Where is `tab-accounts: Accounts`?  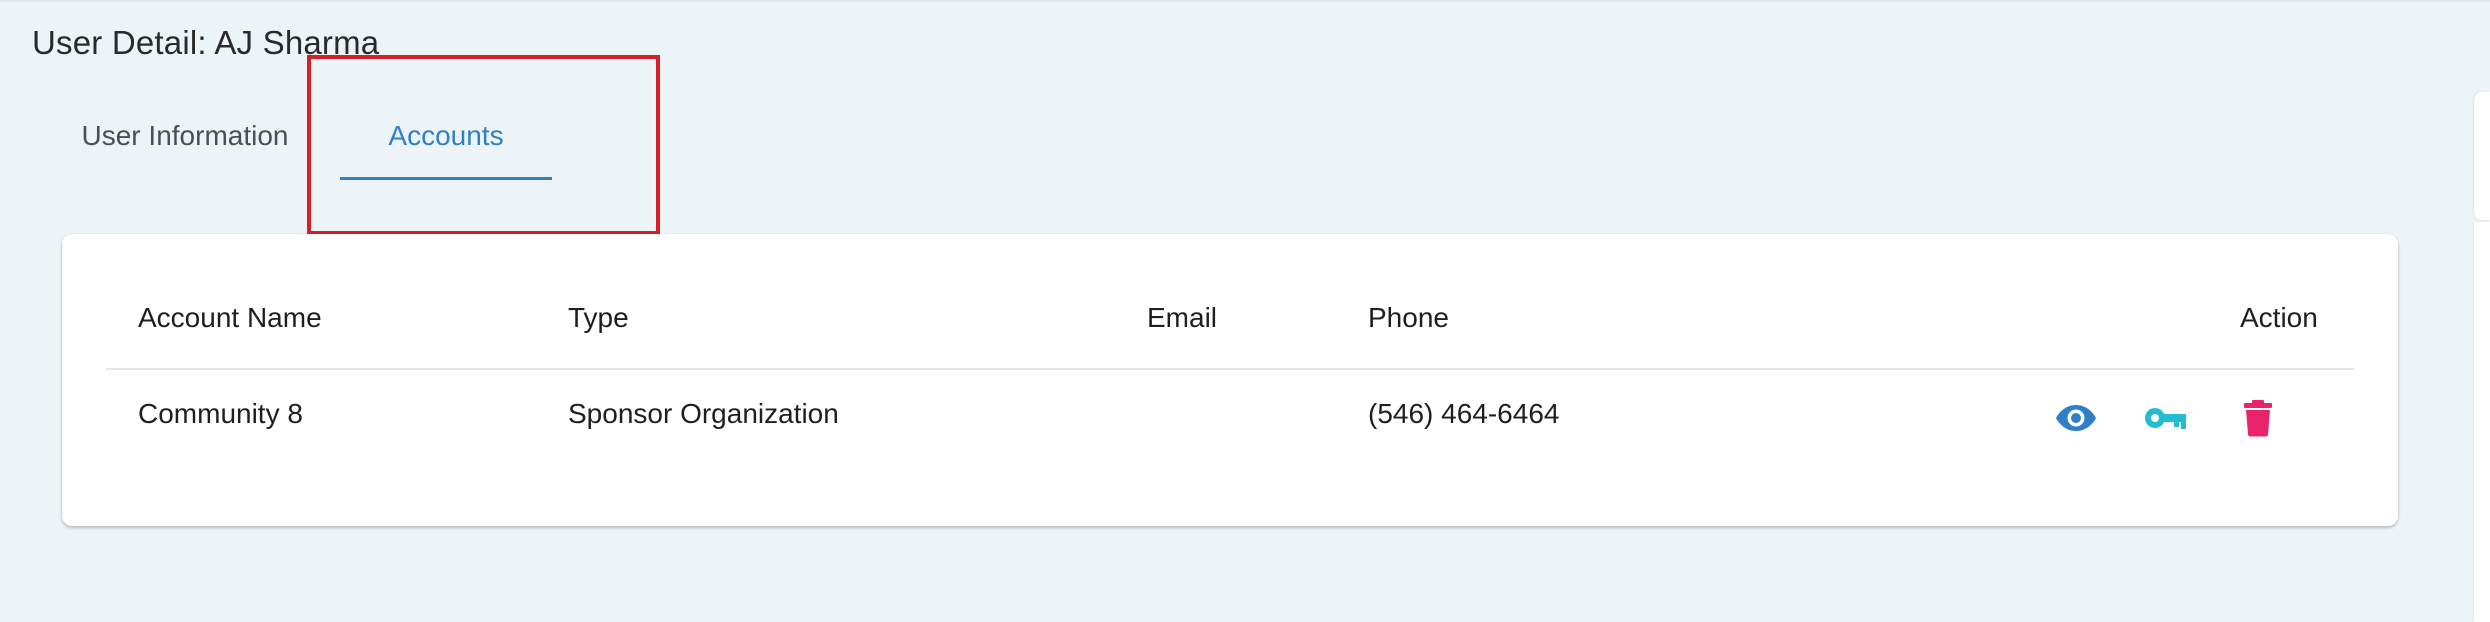
tab-accounts: Accounts is located at coordinates (446, 141).